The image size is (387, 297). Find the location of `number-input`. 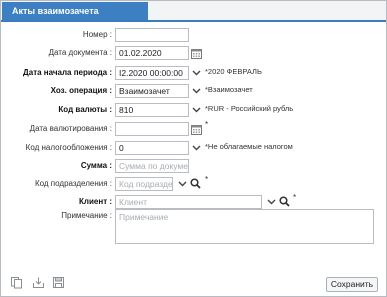

number-input is located at coordinates (152, 35).